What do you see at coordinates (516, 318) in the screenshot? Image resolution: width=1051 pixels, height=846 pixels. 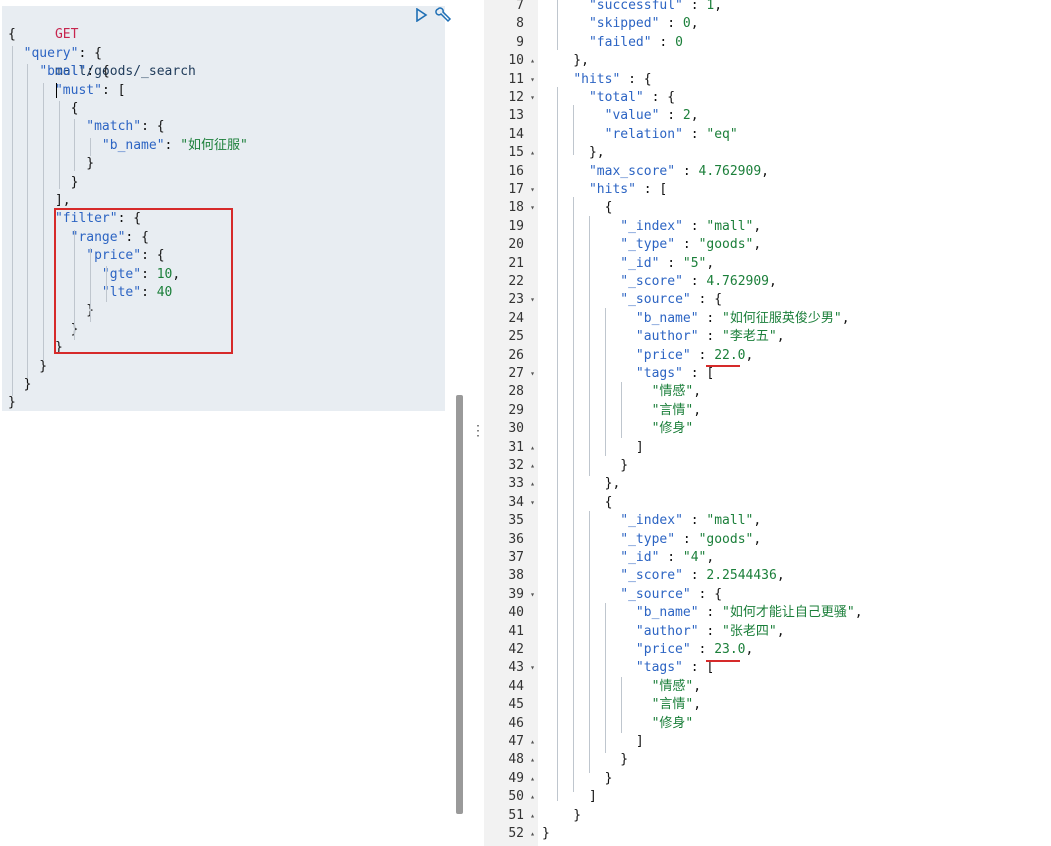 I see `line-number-text: 24` at bounding box center [516, 318].